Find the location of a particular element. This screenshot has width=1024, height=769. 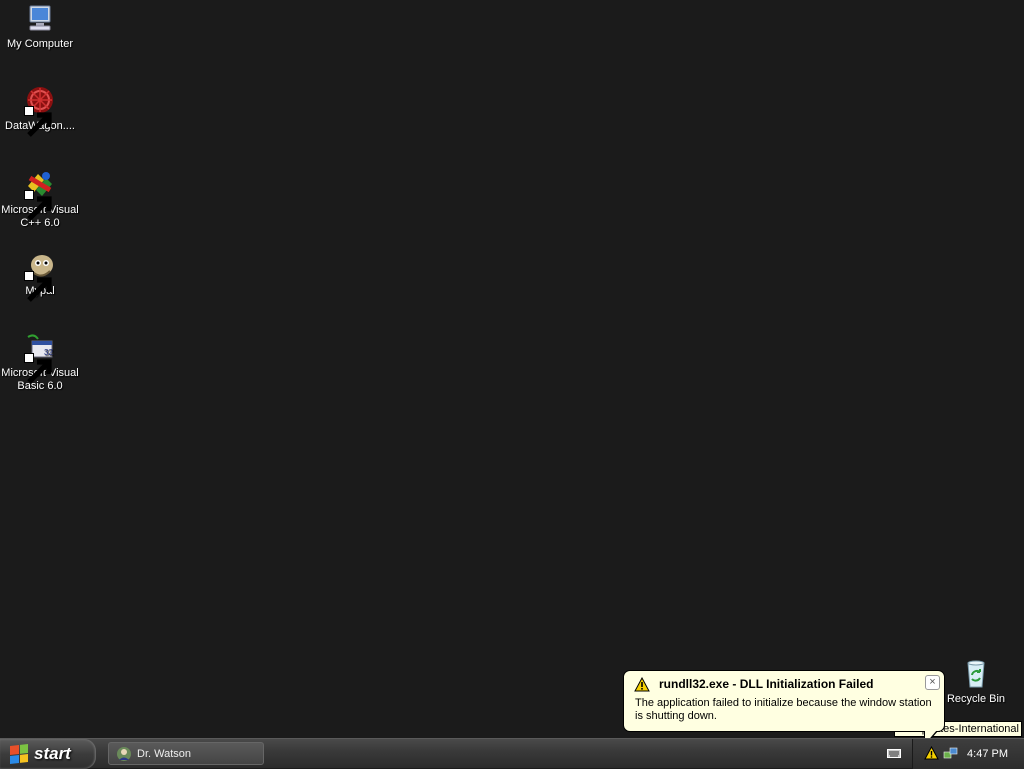

tray-clock: 4:47 PM is located at coordinates (987, 754).